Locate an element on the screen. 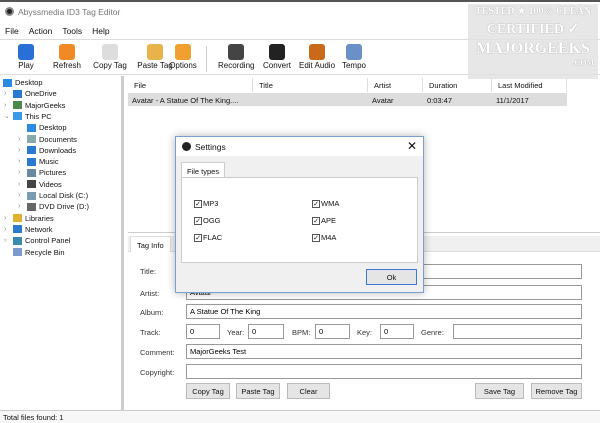 The height and width of the screenshot is (423, 600). toolbar-label: Edit Audio is located at coordinates (317, 65).